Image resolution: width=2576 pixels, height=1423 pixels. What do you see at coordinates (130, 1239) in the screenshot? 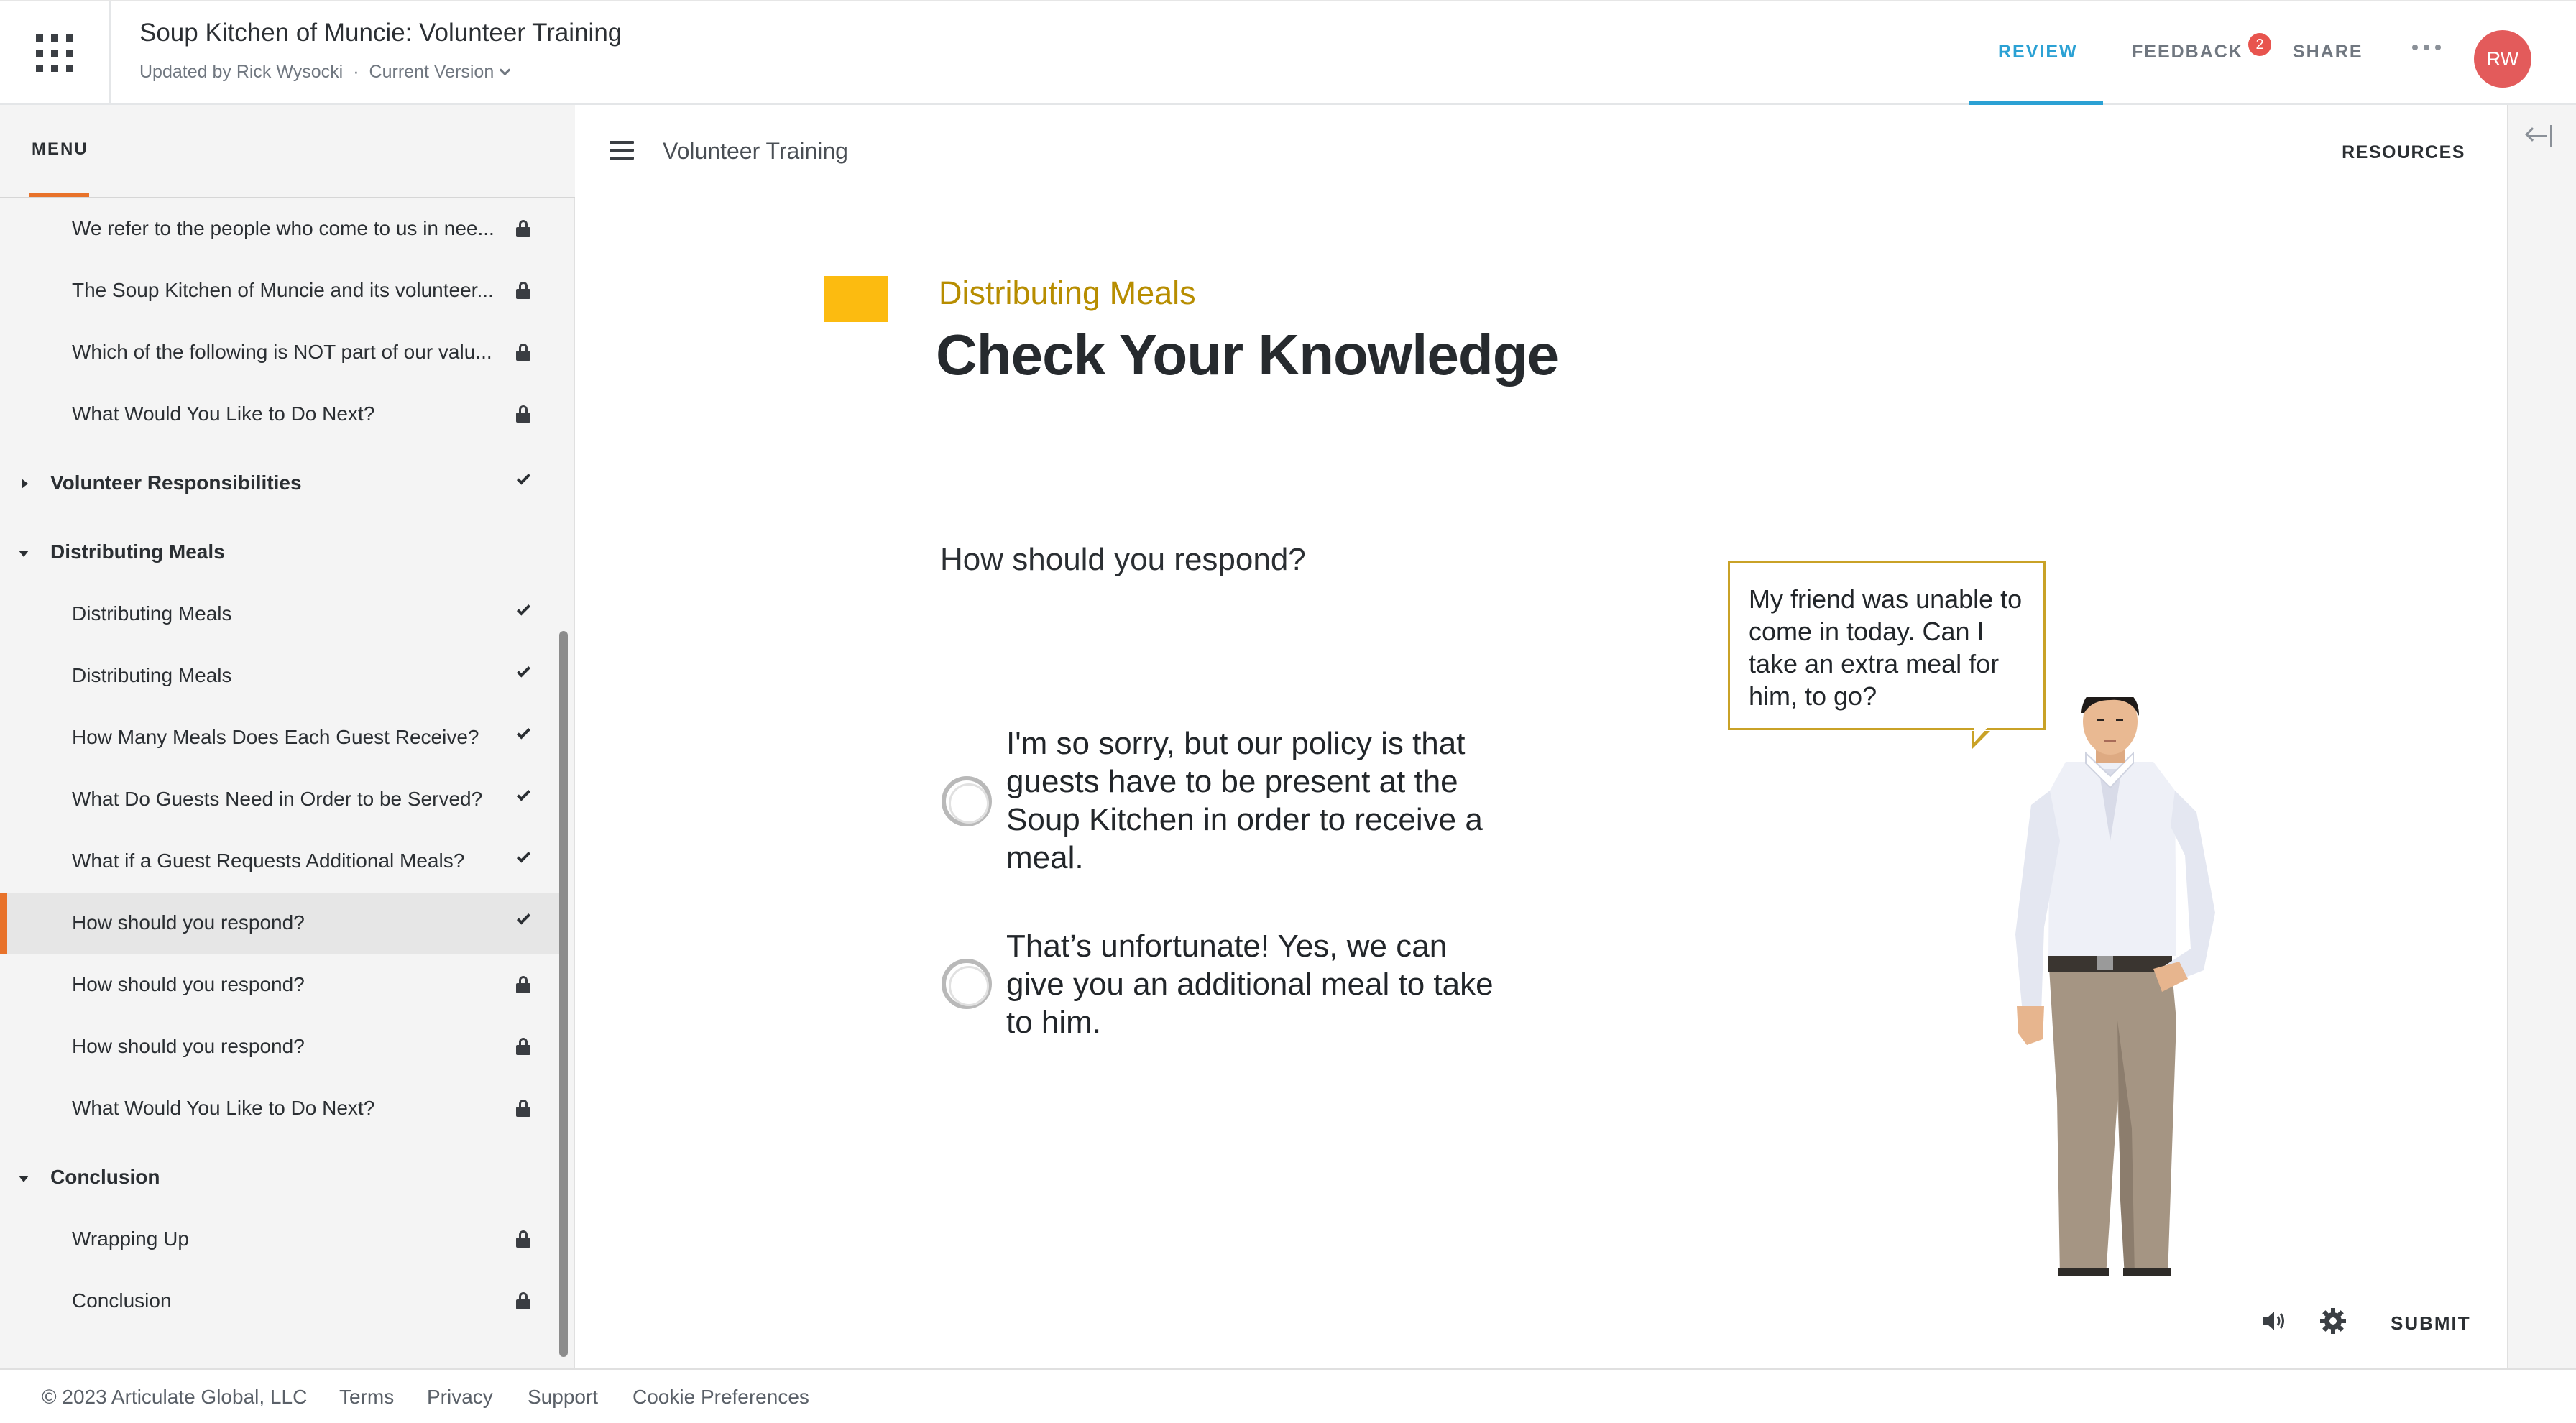
I see `sidebar-item-label: Wrapping Up` at bounding box center [130, 1239].